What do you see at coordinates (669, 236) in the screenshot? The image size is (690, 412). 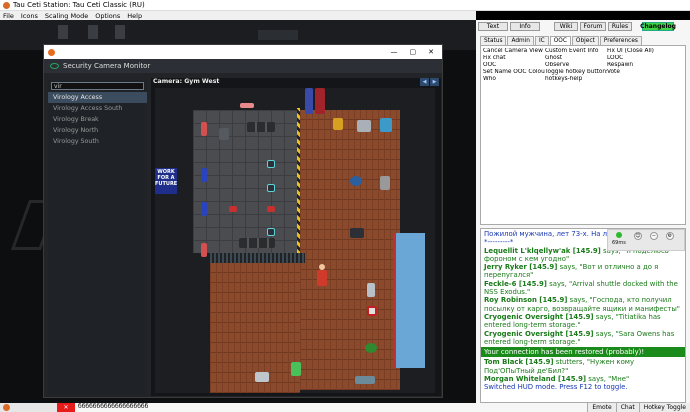 I see `gear-icon: ⚙` at bounding box center [669, 236].